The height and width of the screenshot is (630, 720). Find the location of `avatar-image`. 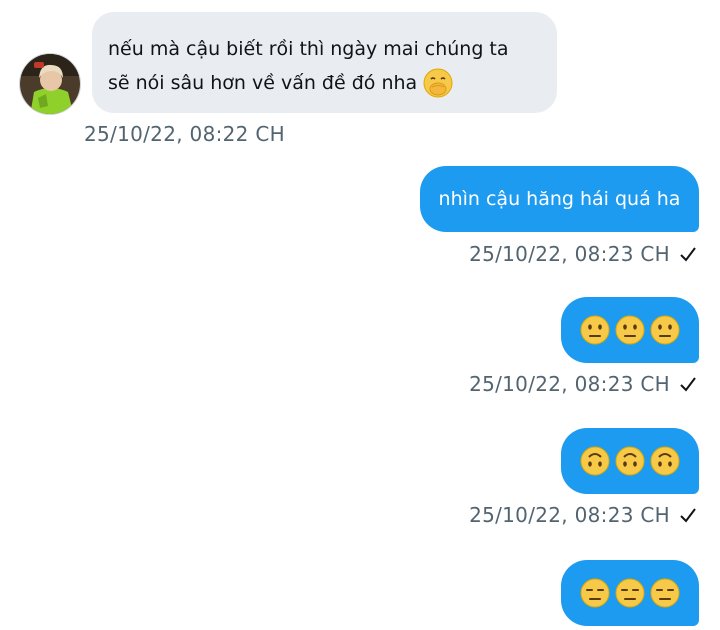

avatar-image is located at coordinates (50, 84).